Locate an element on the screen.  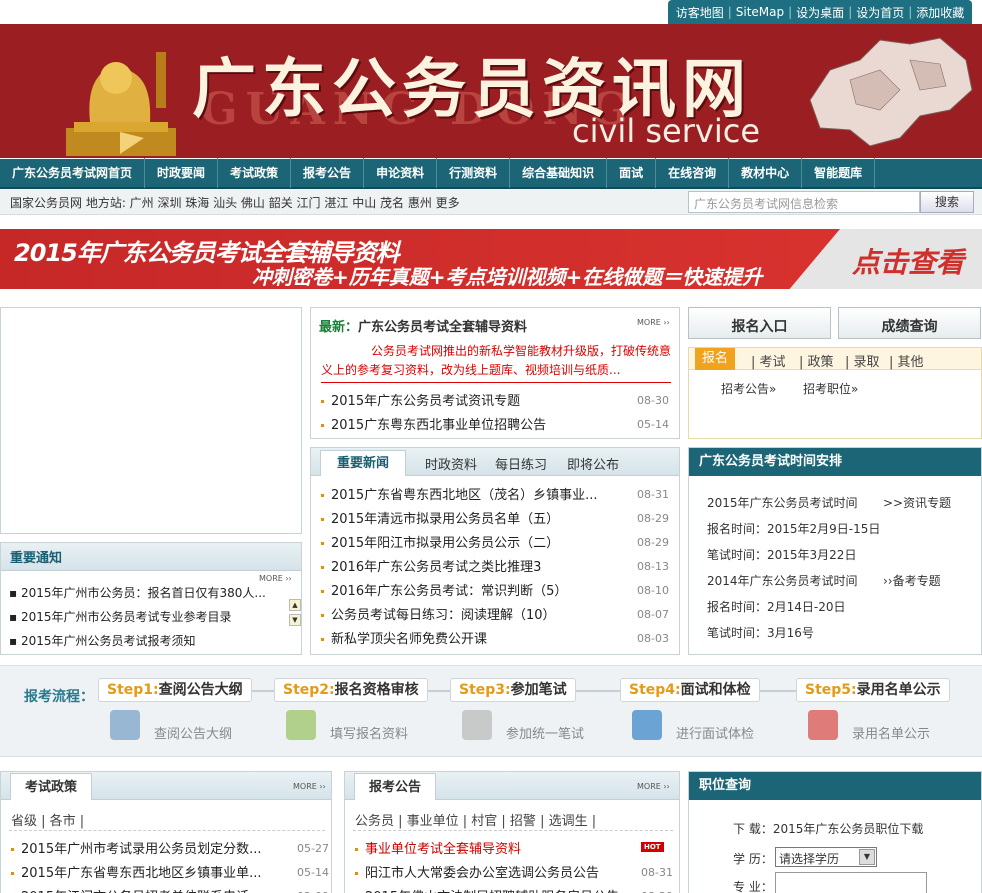
process-step-5-label: 录用名单公示 is located at coordinates (891, 734).